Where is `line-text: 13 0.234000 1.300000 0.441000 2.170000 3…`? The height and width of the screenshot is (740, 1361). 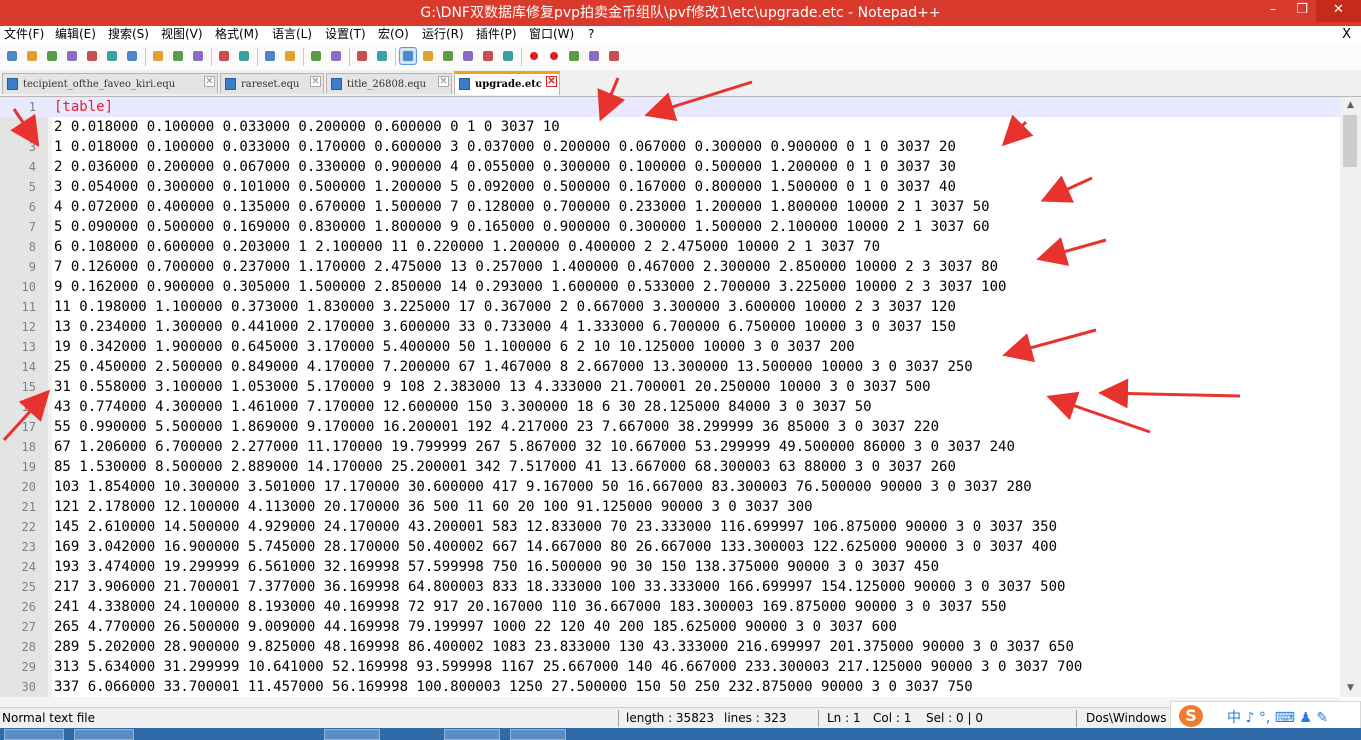
line-text: 13 0.234000 1.300000 0.441000 2.170000 3… is located at coordinates (505, 327).